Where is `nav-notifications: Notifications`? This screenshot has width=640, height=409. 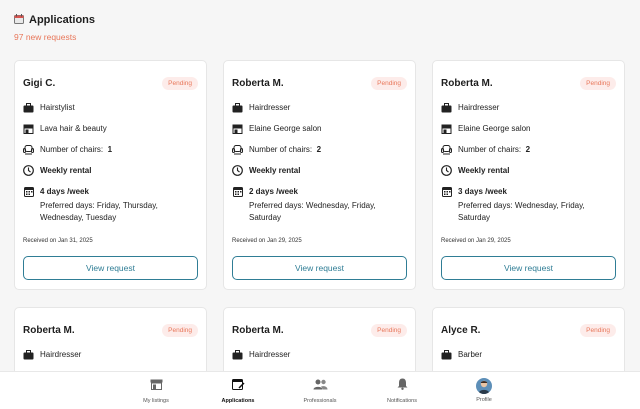
nav-notifications: Notifications is located at coordinates (402, 390).